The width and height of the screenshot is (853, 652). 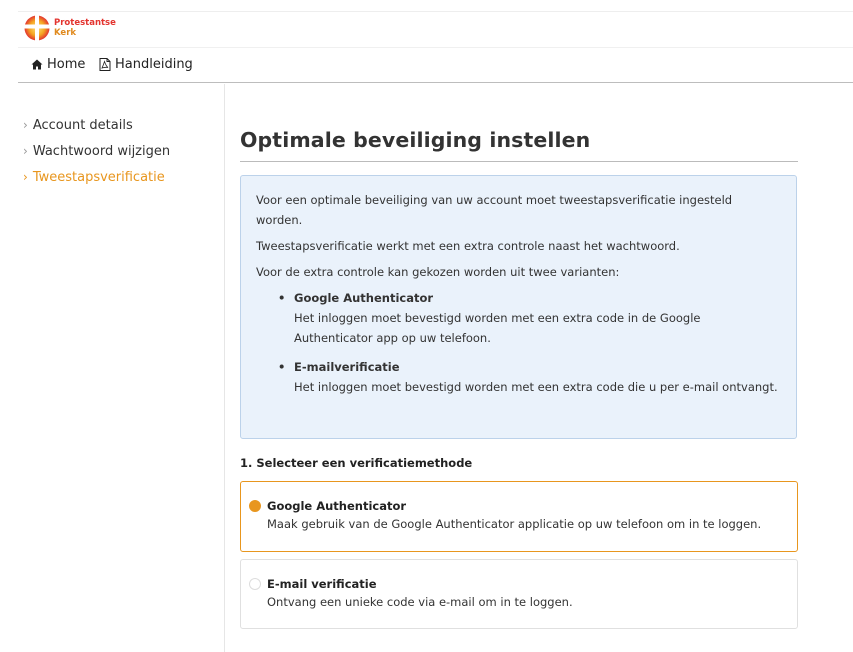 I want to click on brand-name-line2: Kerk, so click(x=65, y=33).